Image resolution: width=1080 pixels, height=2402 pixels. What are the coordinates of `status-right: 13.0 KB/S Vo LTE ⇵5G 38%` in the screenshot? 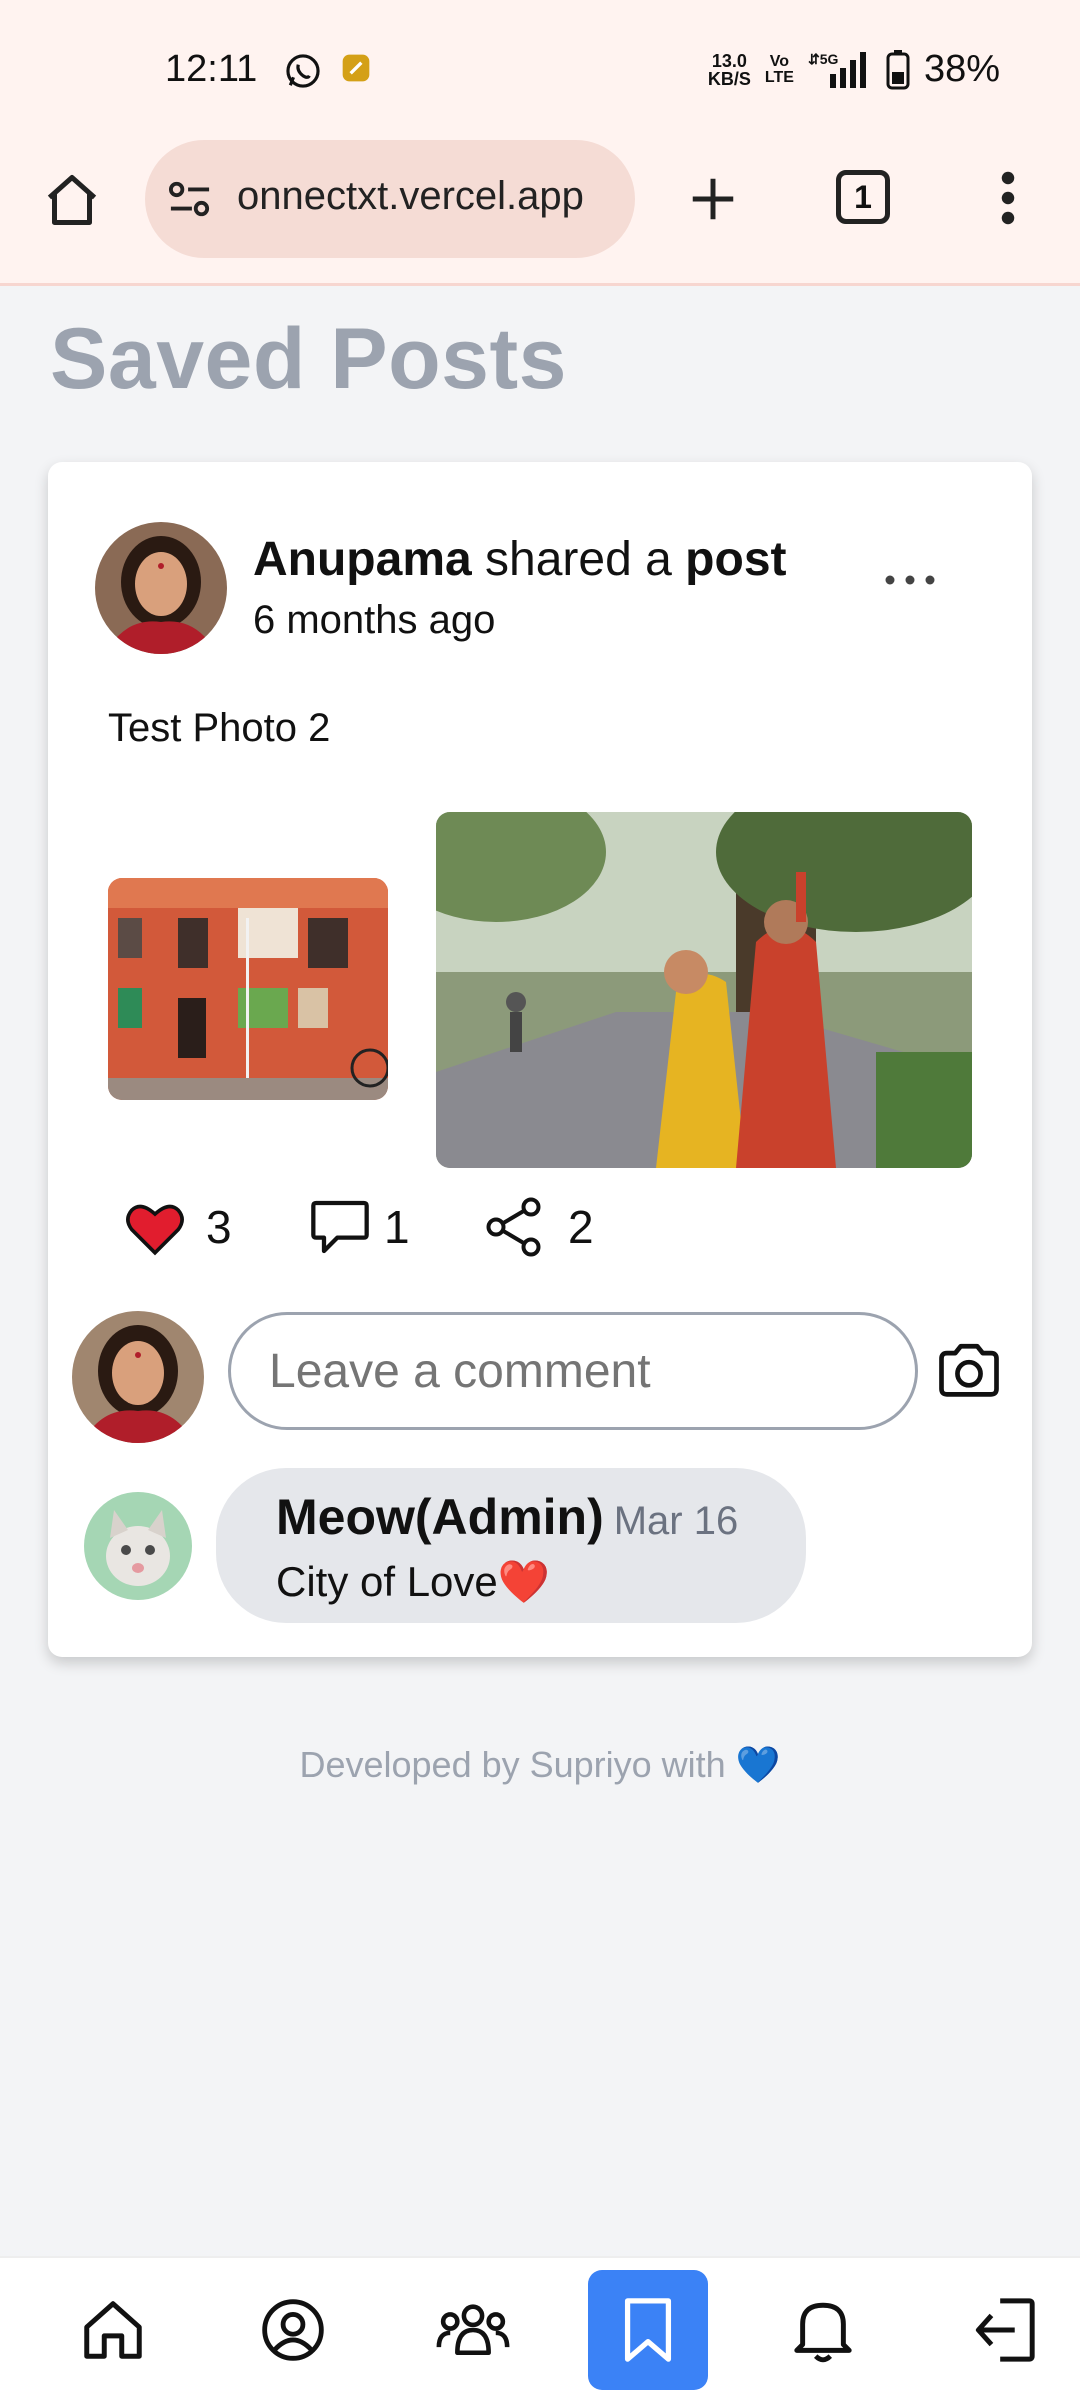 It's located at (854, 69).